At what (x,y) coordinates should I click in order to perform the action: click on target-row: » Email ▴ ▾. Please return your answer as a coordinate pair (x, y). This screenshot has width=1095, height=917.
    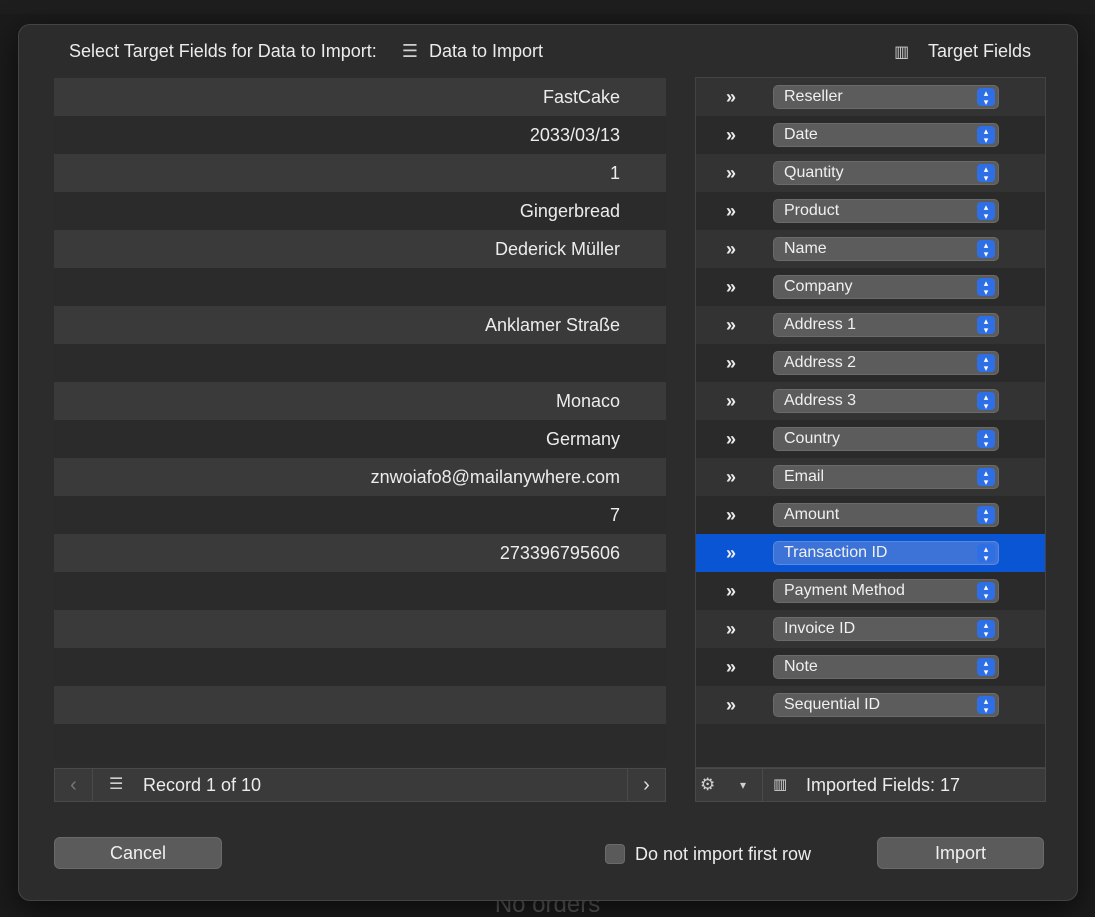
    Looking at the image, I should click on (870, 477).